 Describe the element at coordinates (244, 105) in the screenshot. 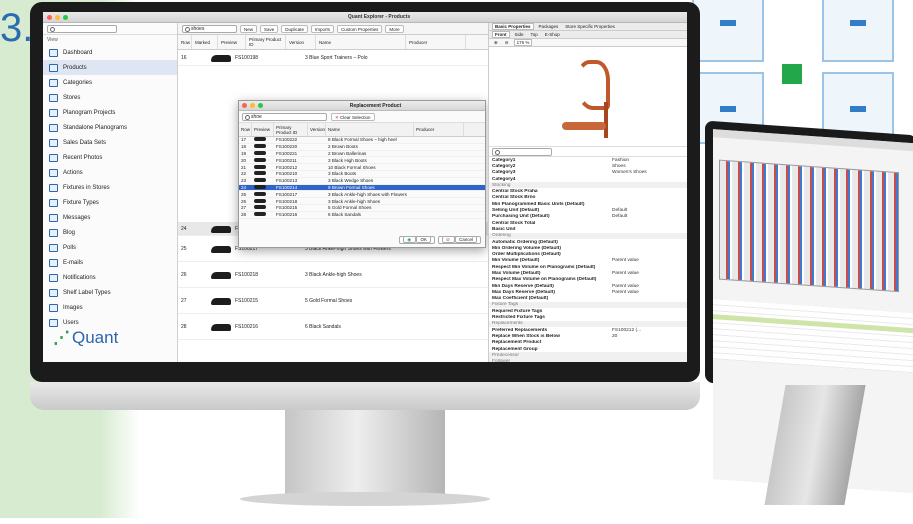

I see `dialog-close-icon` at that location.